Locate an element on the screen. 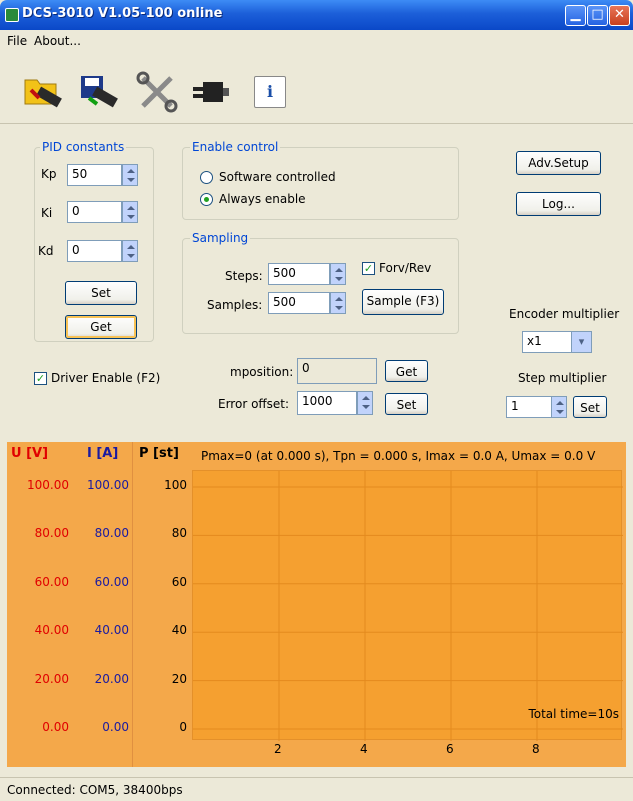 The width and height of the screenshot is (633, 801). mposition-label: mposition: is located at coordinates (262, 372).